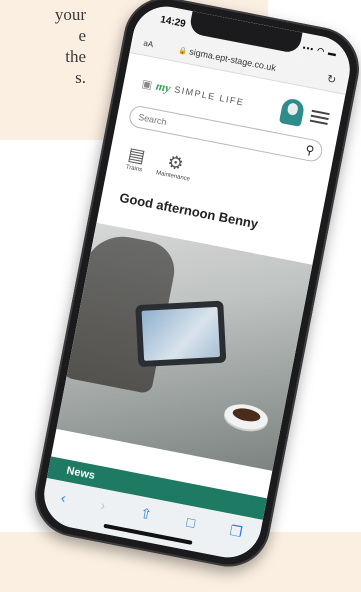 This screenshot has width=361, height=592. I want to click on lock-icon: 🔒, so click(182, 51).